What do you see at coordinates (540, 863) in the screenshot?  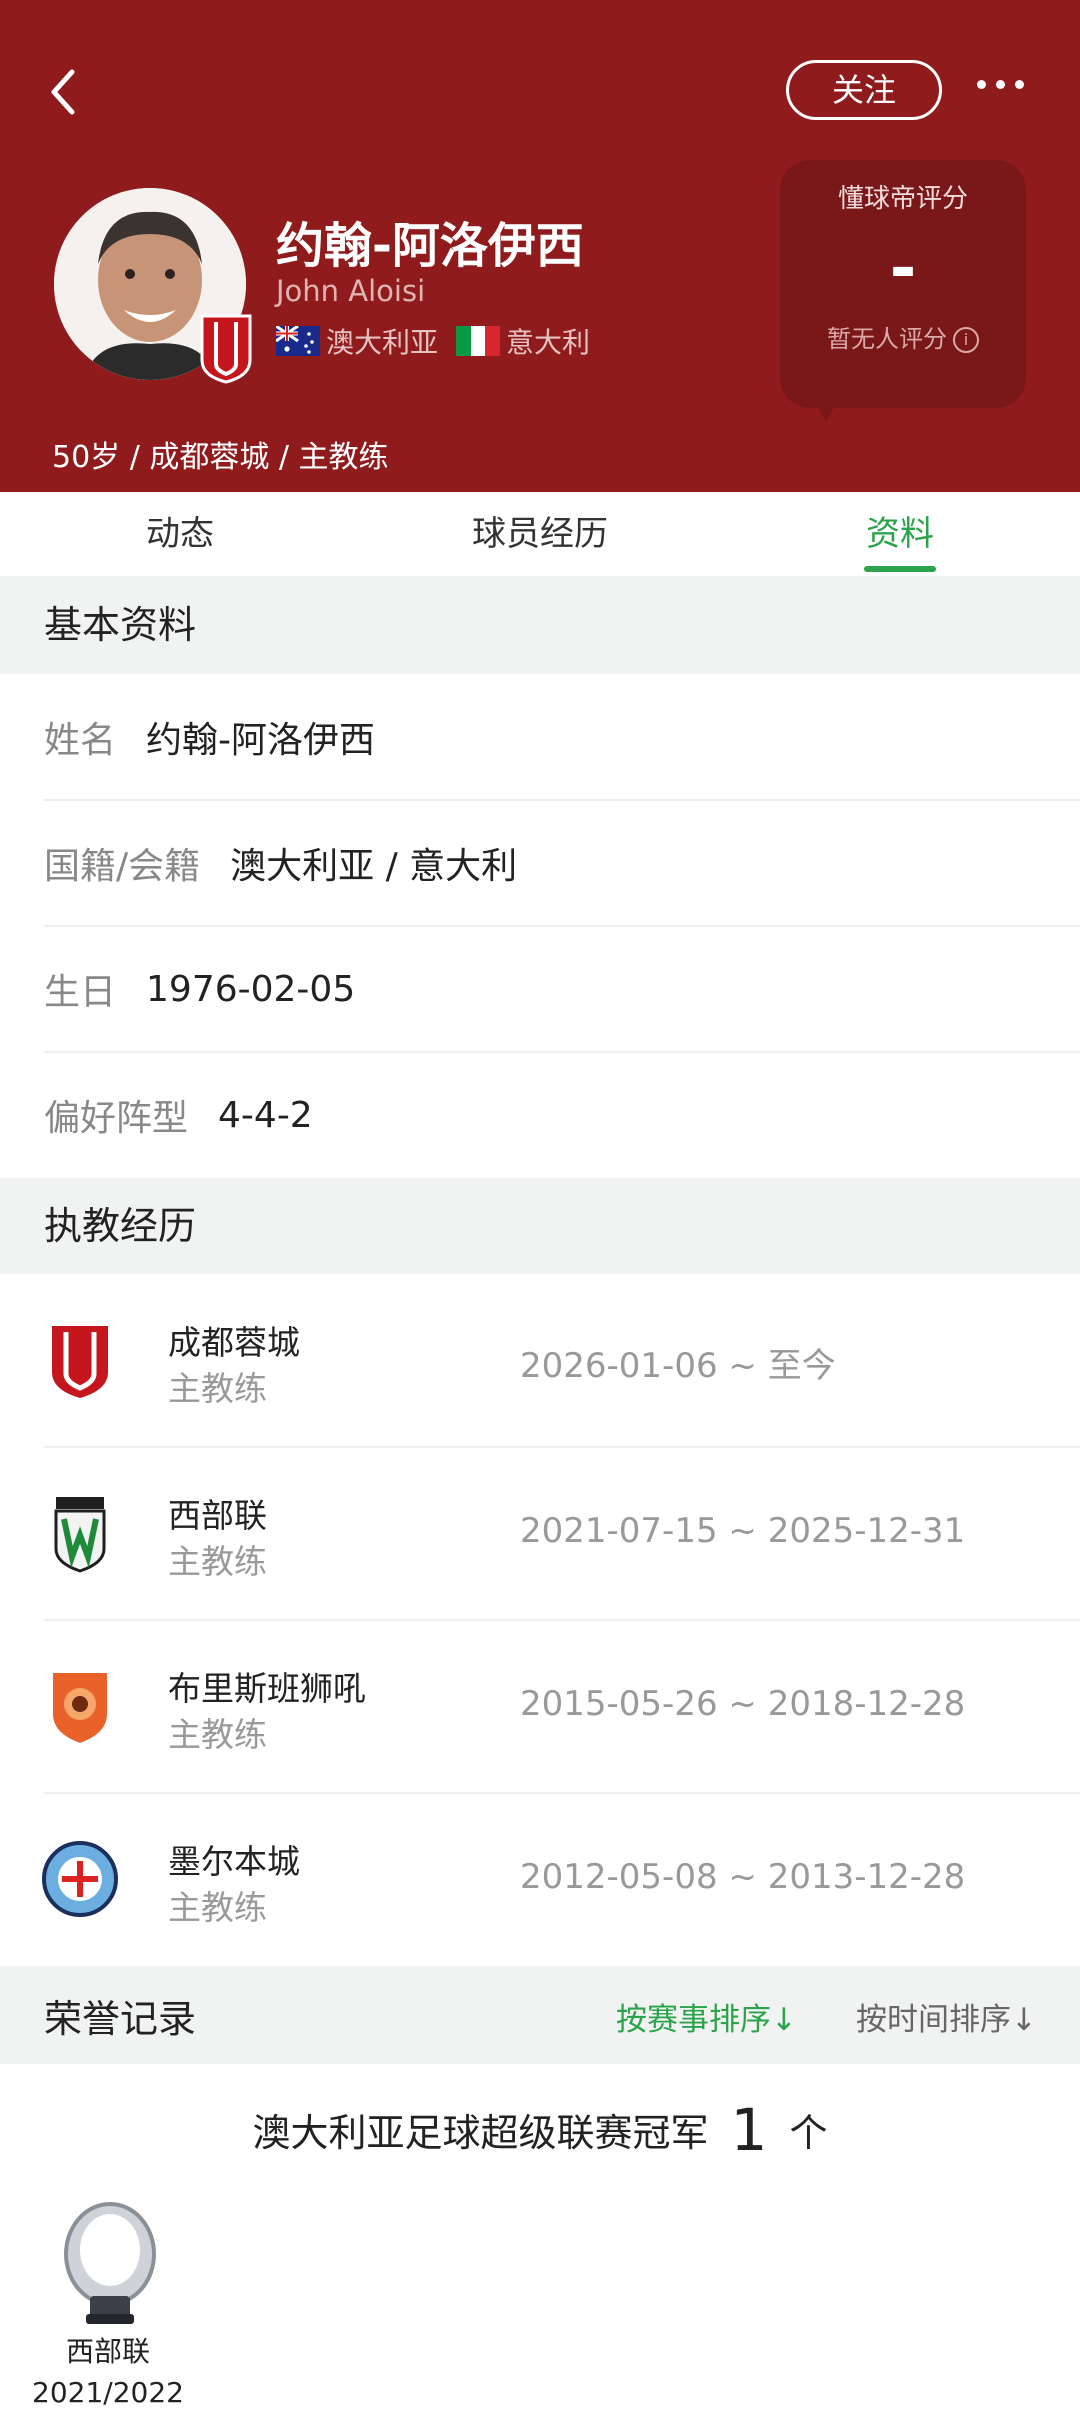 I see `info-row-nationality: 国籍/会籍 澳大利亚 / 意大利` at bounding box center [540, 863].